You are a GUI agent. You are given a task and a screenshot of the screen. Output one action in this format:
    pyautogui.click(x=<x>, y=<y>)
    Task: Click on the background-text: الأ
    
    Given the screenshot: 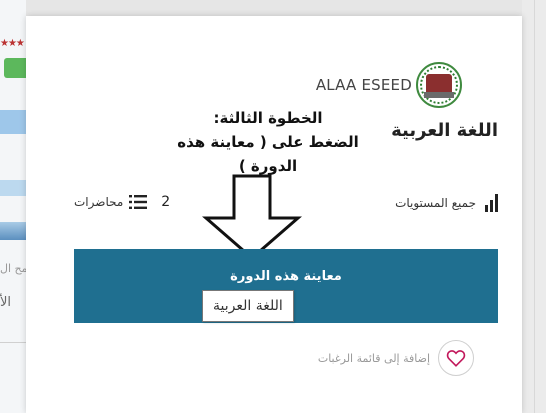 What is the action you would take?
    pyautogui.click(x=6, y=302)
    